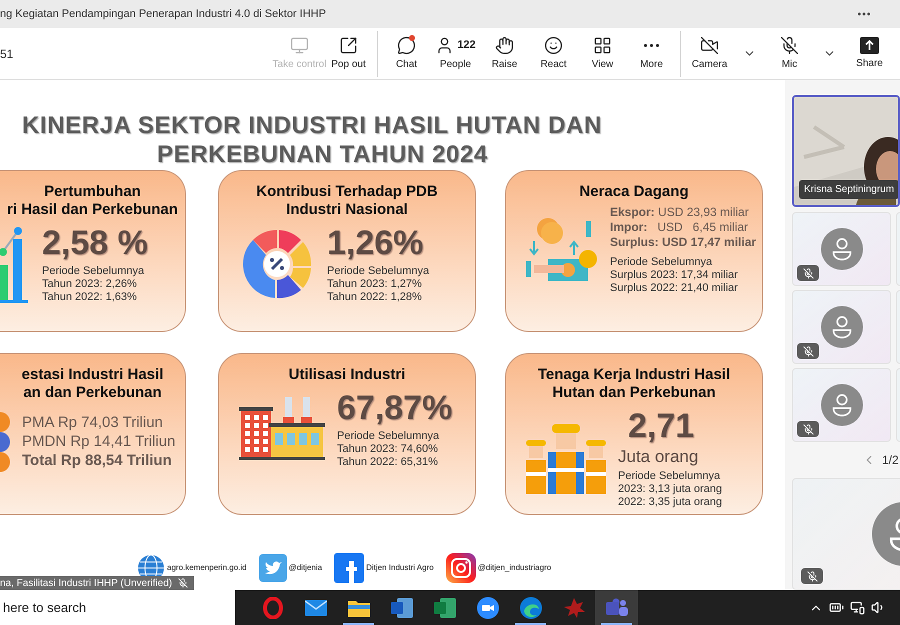 This screenshot has height=625, width=900. I want to click on video-call-icon, so click(487, 607).